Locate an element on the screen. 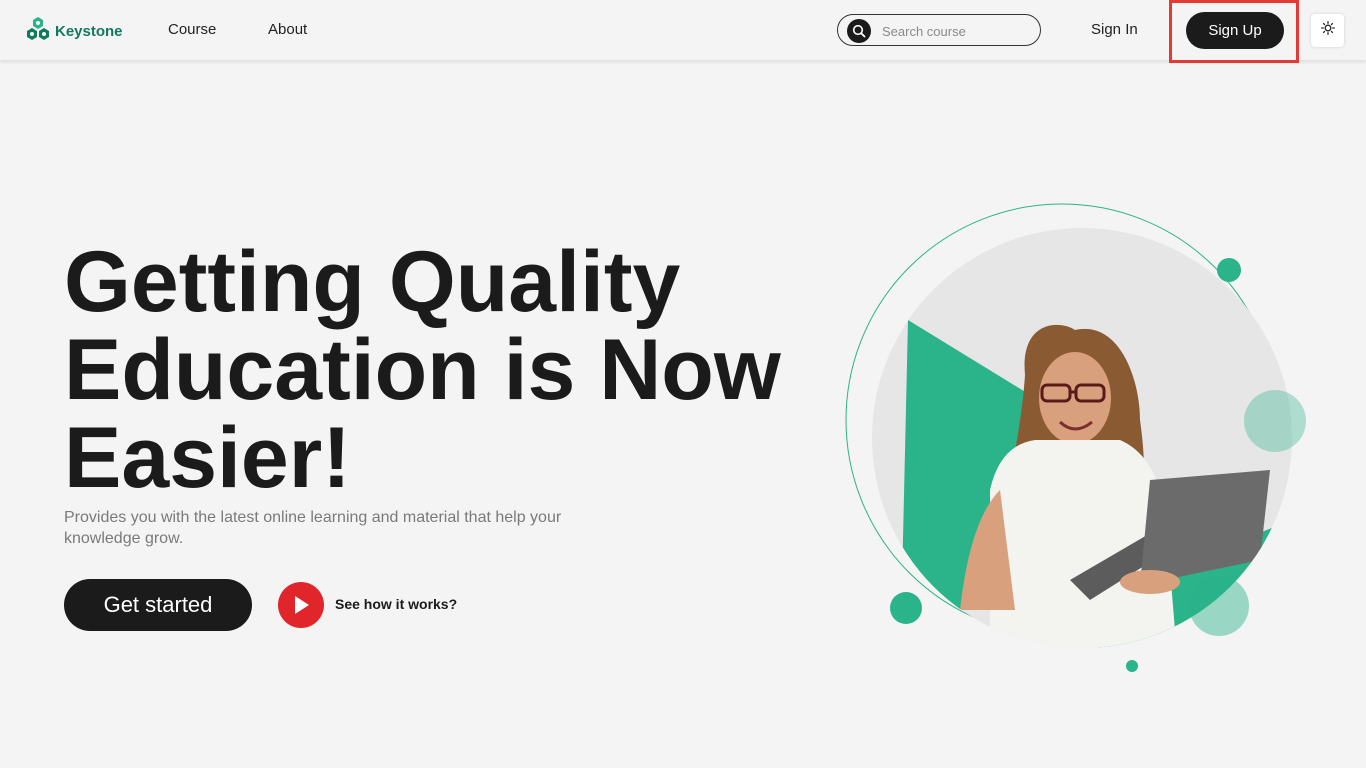 The image size is (1366, 768). top-navbar: Keystone Course About Sign In Sign Up is located at coordinates (683, 31).